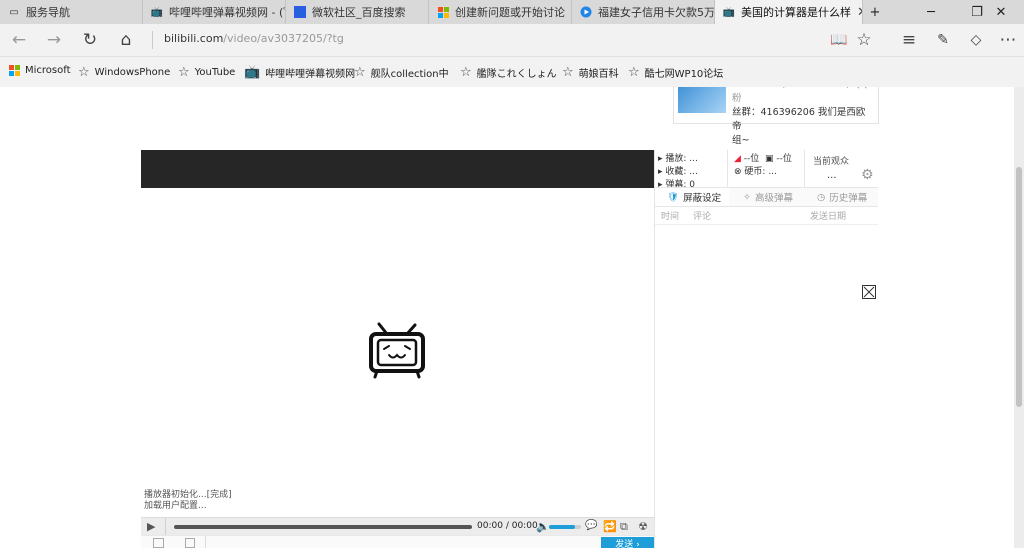 The height and width of the screenshot is (548, 1024). Describe the element at coordinates (397, 541) in the screenshot. I see `danmaku-input-bar: 发送 ›` at that location.